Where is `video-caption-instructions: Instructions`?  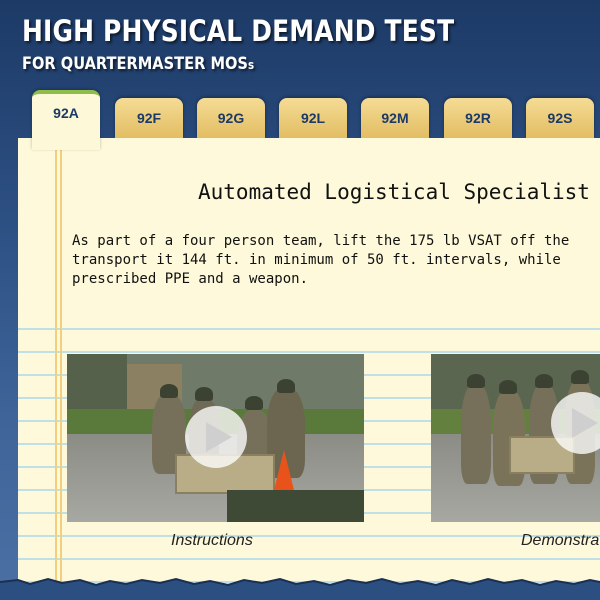
video-caption-instructions: Instructions is located at coordinates (212, 540).